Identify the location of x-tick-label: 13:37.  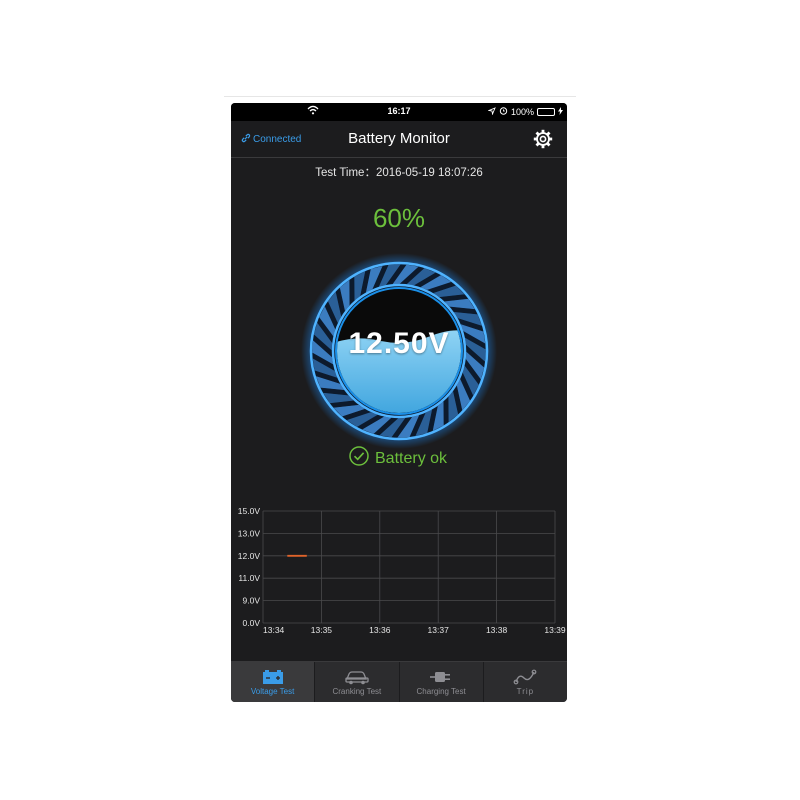
(439, 630).